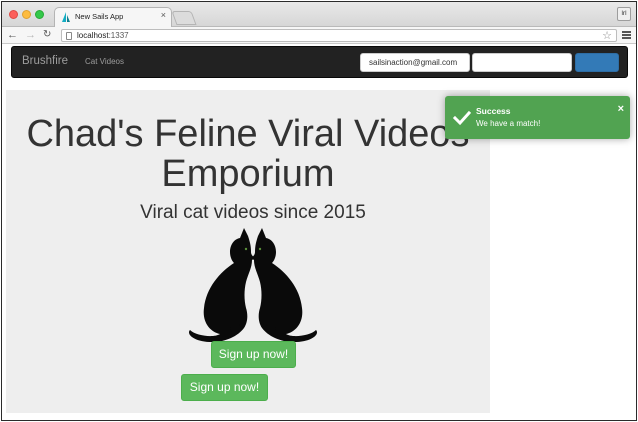  Describe the element at coordinates (45, 61) in the screenshot. I see `navbar-brand: Brushfire` at that location.